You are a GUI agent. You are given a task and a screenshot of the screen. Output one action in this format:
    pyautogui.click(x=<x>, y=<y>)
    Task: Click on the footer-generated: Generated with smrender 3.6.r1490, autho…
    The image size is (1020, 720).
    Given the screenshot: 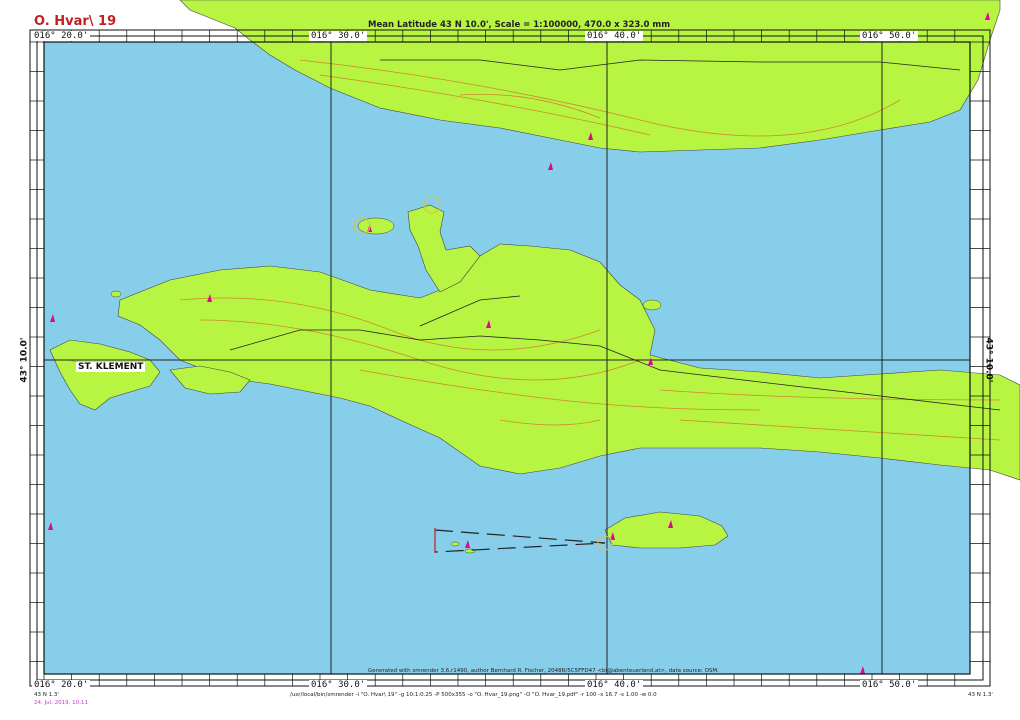 What is the action you would take?
    pyautogui.click(x=543, y=671)
    